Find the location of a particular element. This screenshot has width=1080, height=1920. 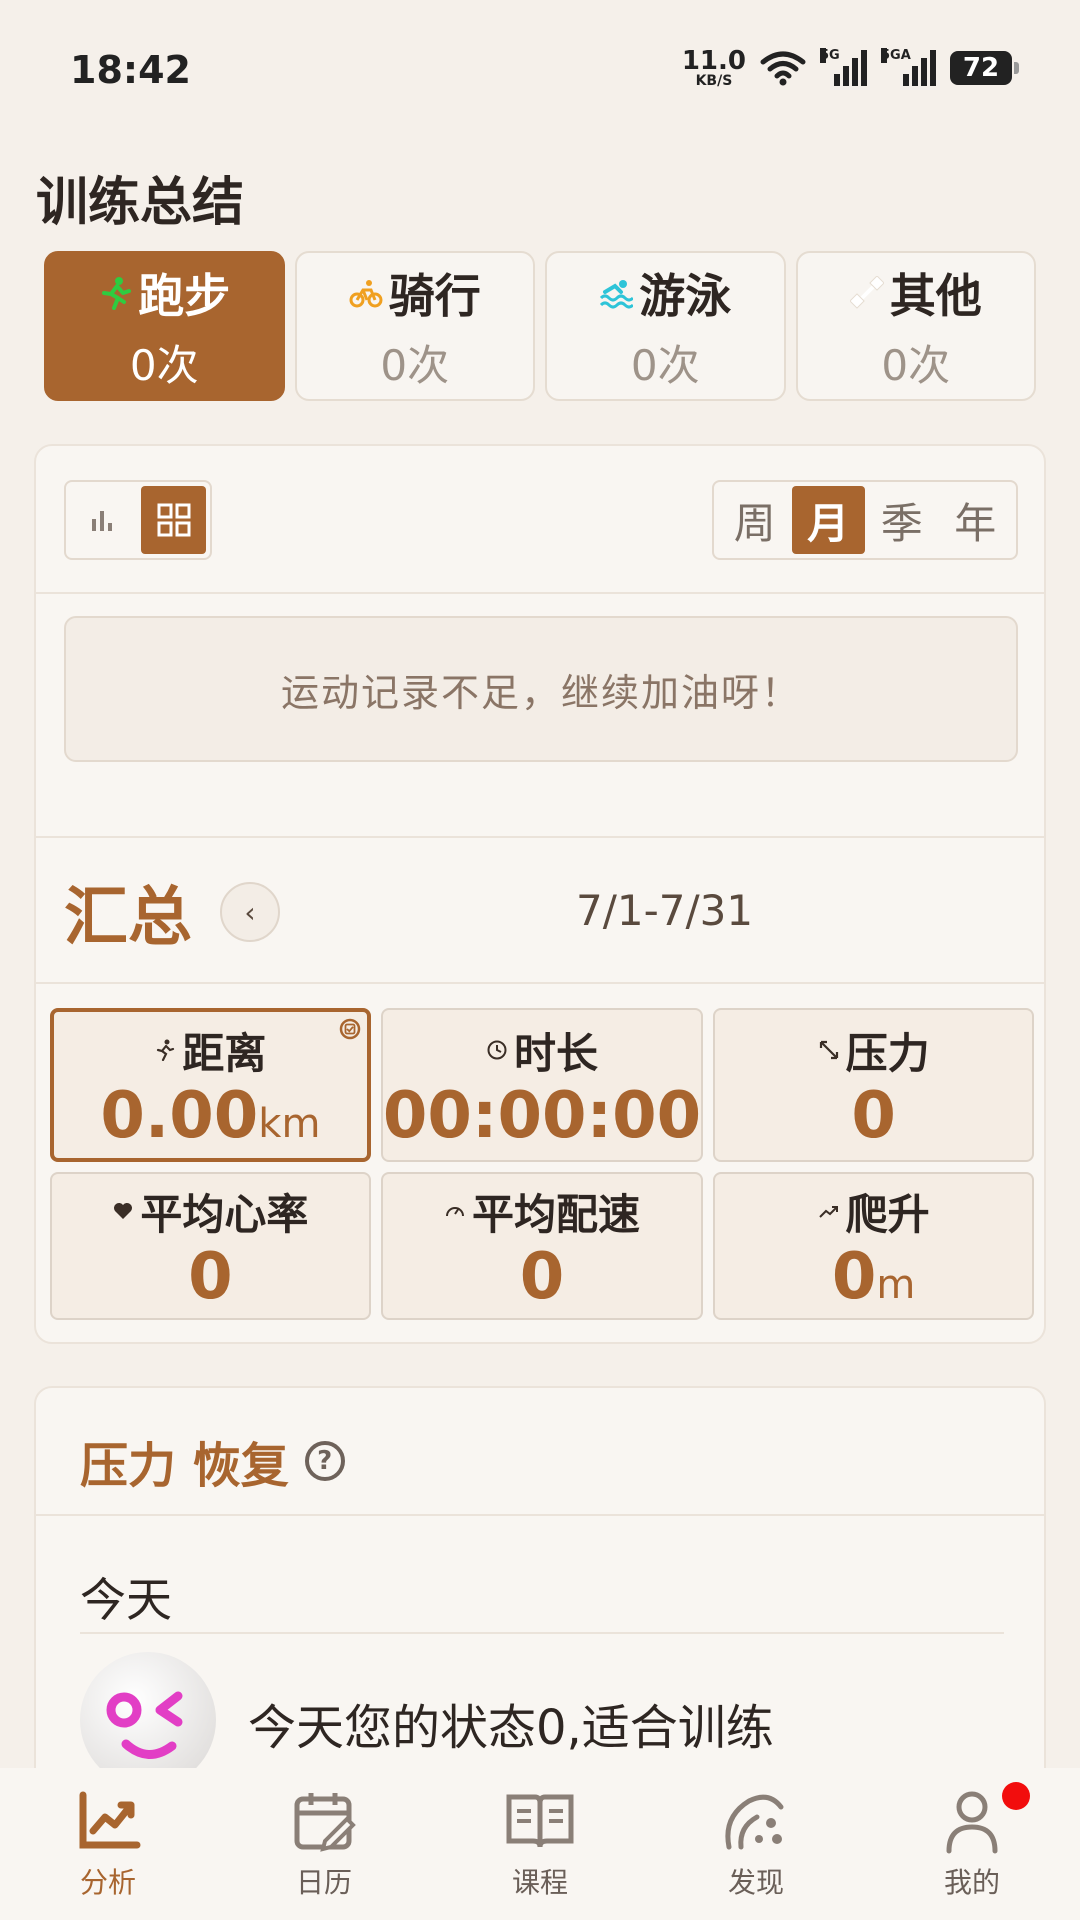

tab-cycling: 骑行 0次 is located at coordinates (414, 326).